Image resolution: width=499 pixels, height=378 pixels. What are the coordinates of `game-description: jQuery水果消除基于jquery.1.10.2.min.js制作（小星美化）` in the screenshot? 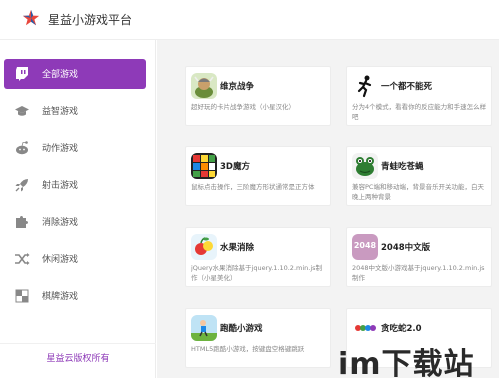 It's located at (257, 273).